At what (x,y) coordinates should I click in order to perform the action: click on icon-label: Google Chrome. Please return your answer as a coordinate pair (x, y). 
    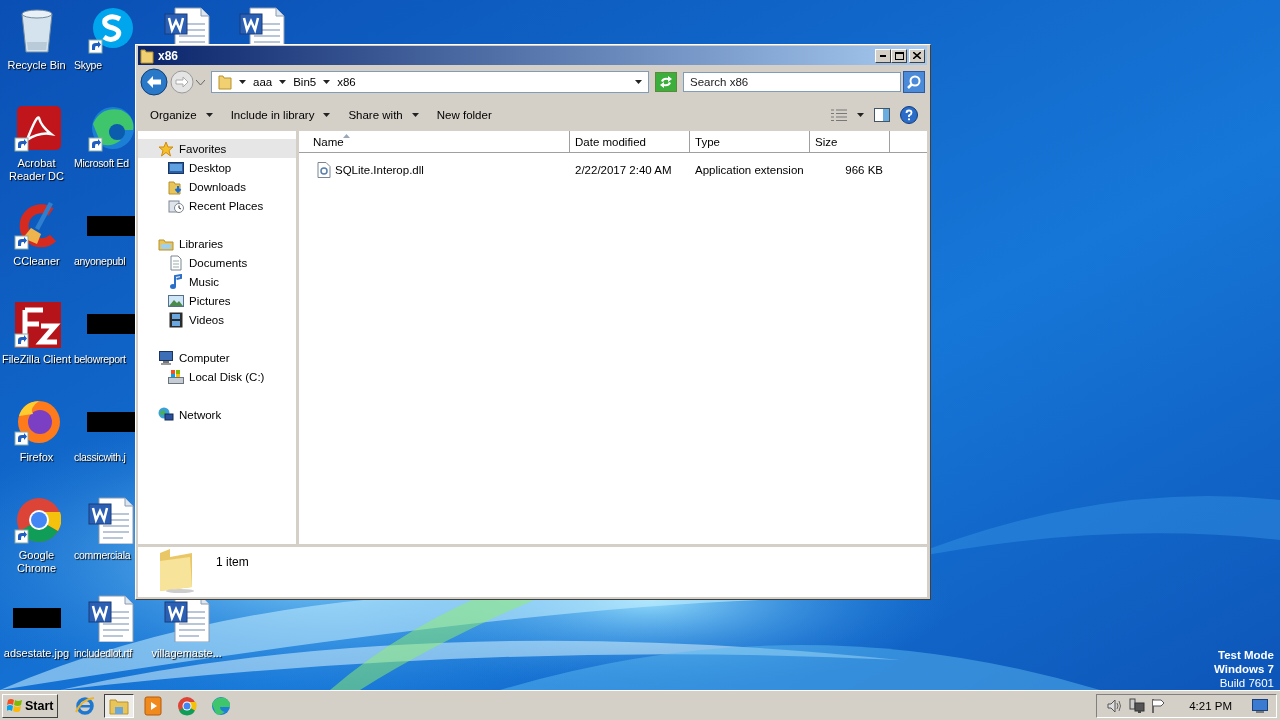
    Looking at the image, I should click on (36, 562).